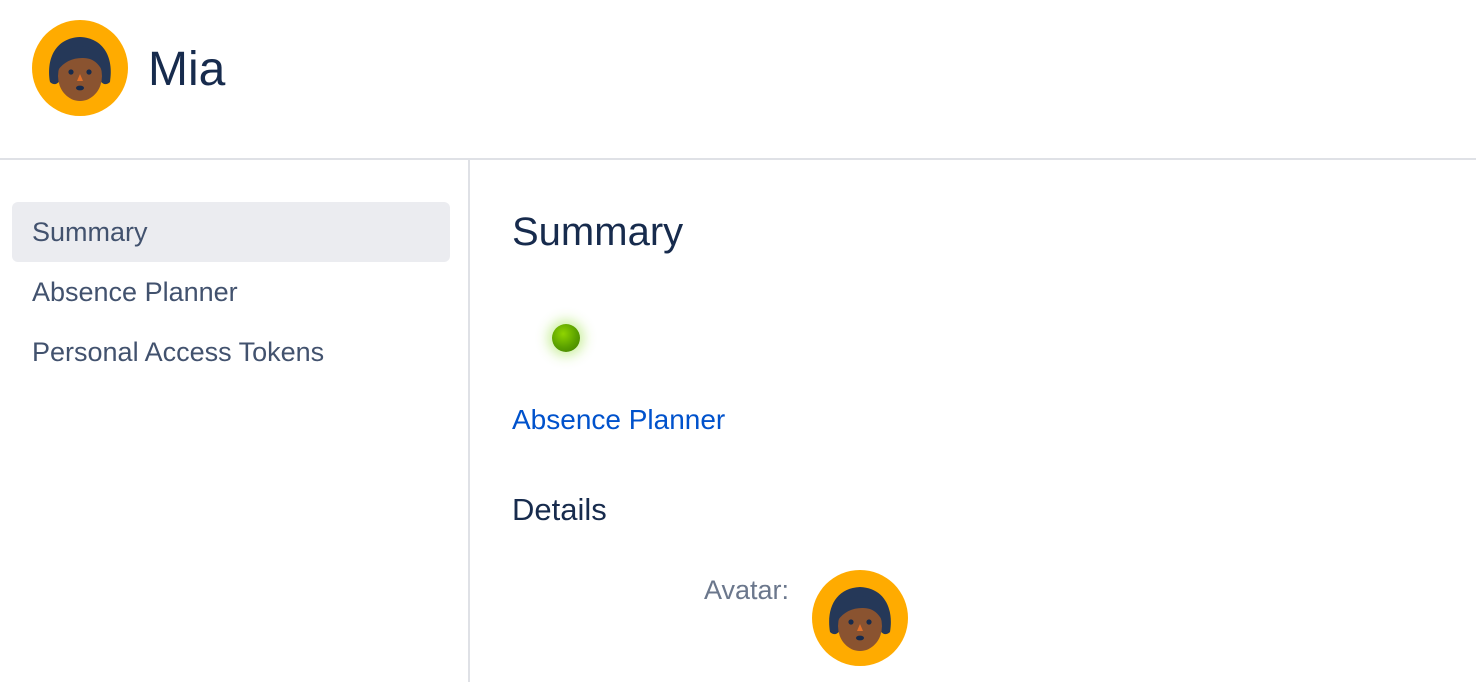 The height and width of the screenshot is (682, 1476). Describe the element at coordinates (566, 338) in the screenshot. I see `status-dot-icon` at that location.